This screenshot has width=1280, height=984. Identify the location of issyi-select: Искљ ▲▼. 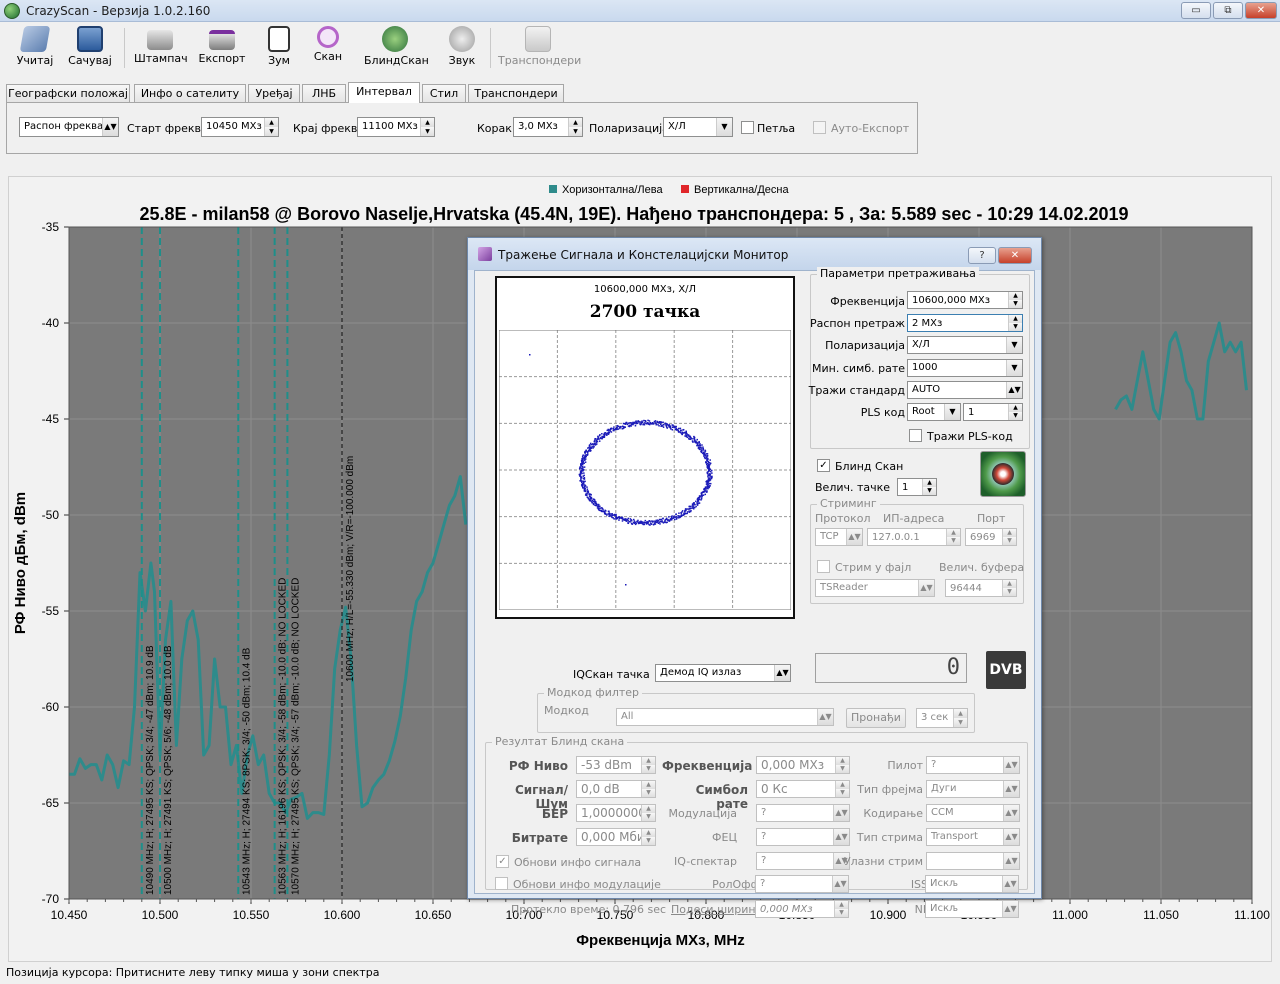
(972, 884).